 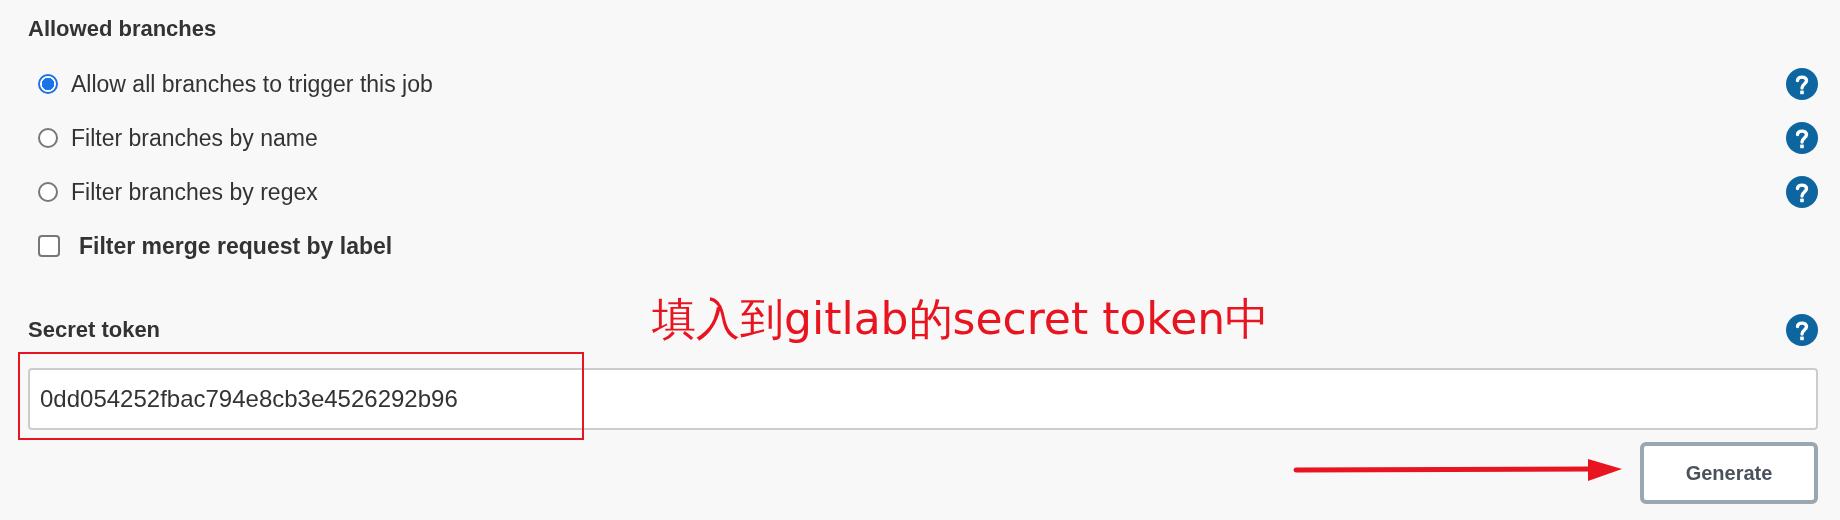 What do you see at coordinates (123, 29) in the screenshot?
I see `section-title: Allowed branches` at bounding box center [123, 29].